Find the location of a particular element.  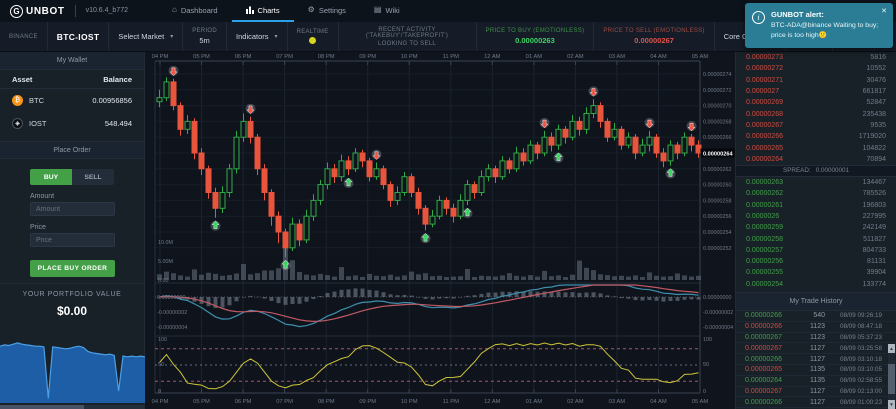

scroll-down-icon: ▼ is located at coordinates (891, 404).